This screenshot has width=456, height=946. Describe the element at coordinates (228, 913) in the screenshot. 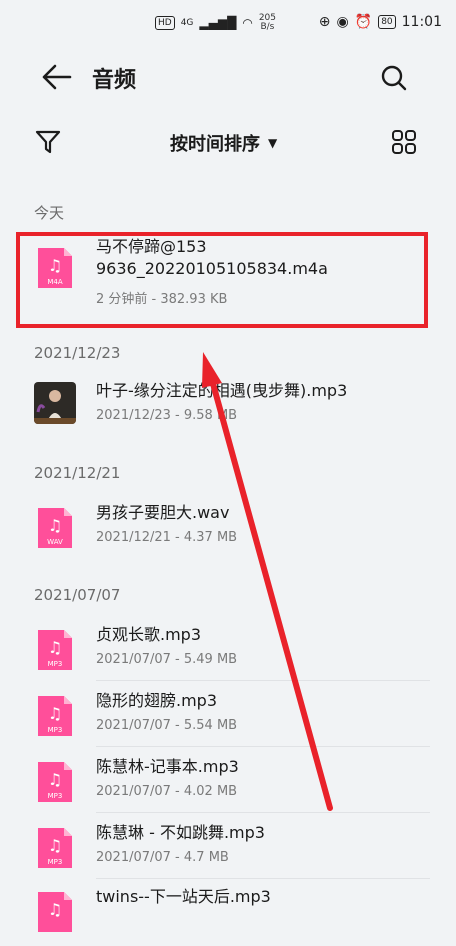

I see `file-item: ♫ twins--下一站天后.mp3` at that location.